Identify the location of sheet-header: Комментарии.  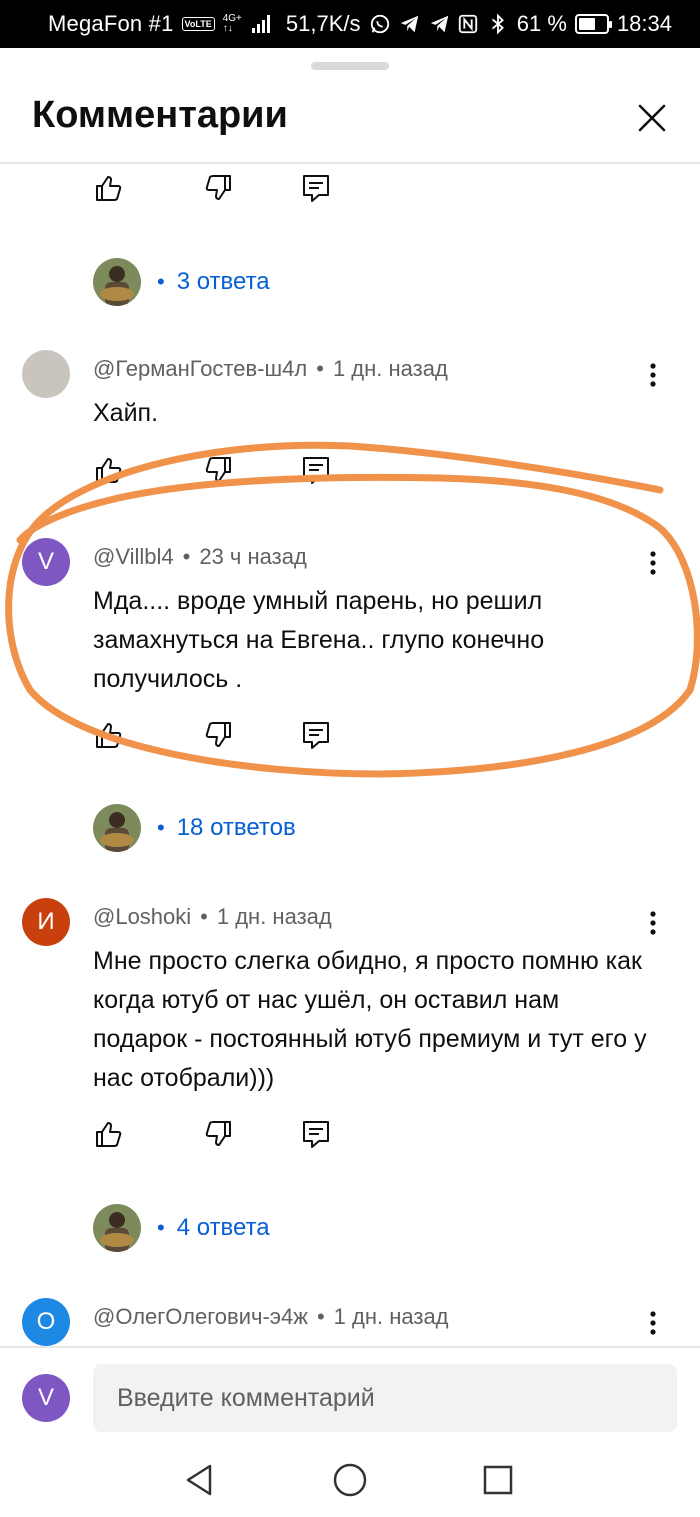
(350, 125).